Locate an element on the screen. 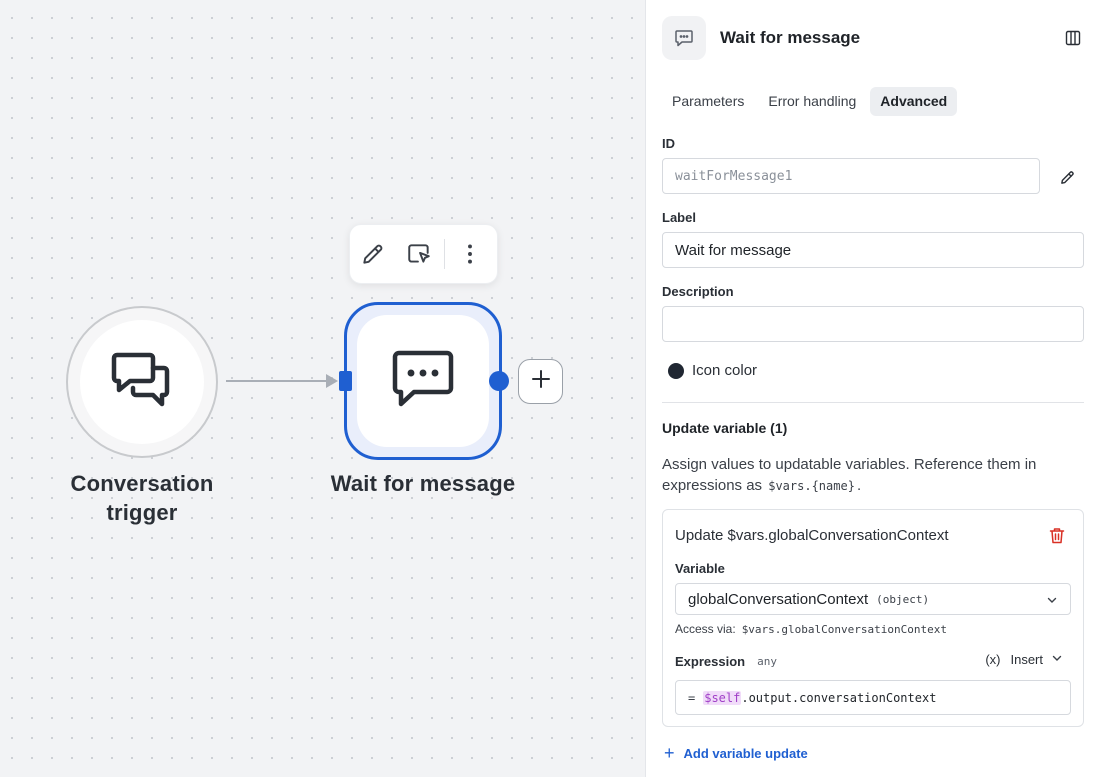 Image resolution: width=1099 pixels, height=777 pixels. variable-fx-icon: (x) is located at coordinates (993, 659).